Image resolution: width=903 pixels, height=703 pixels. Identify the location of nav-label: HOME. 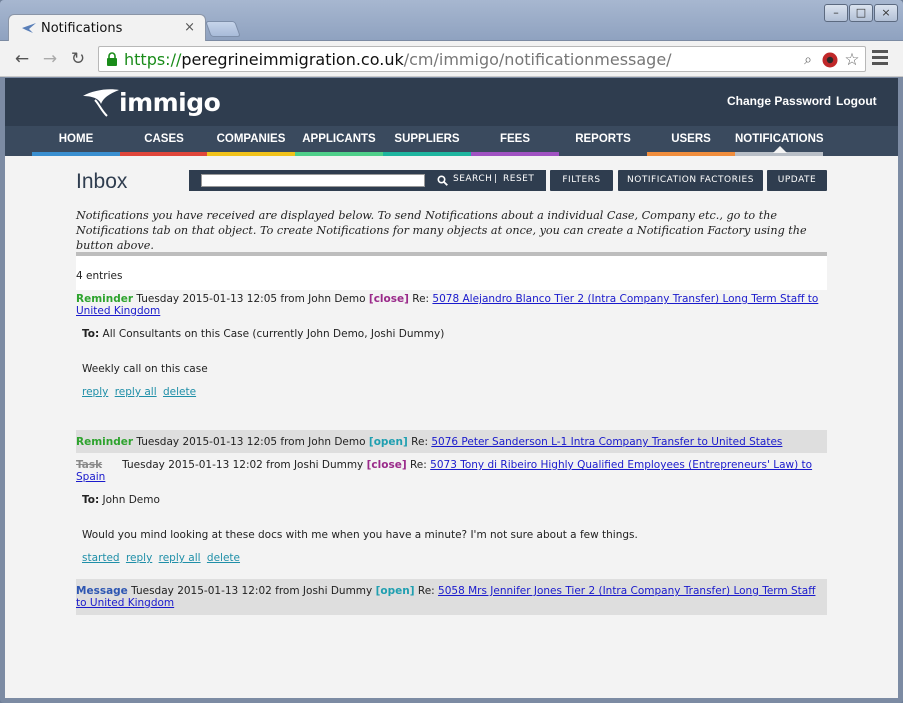
(76, 139).